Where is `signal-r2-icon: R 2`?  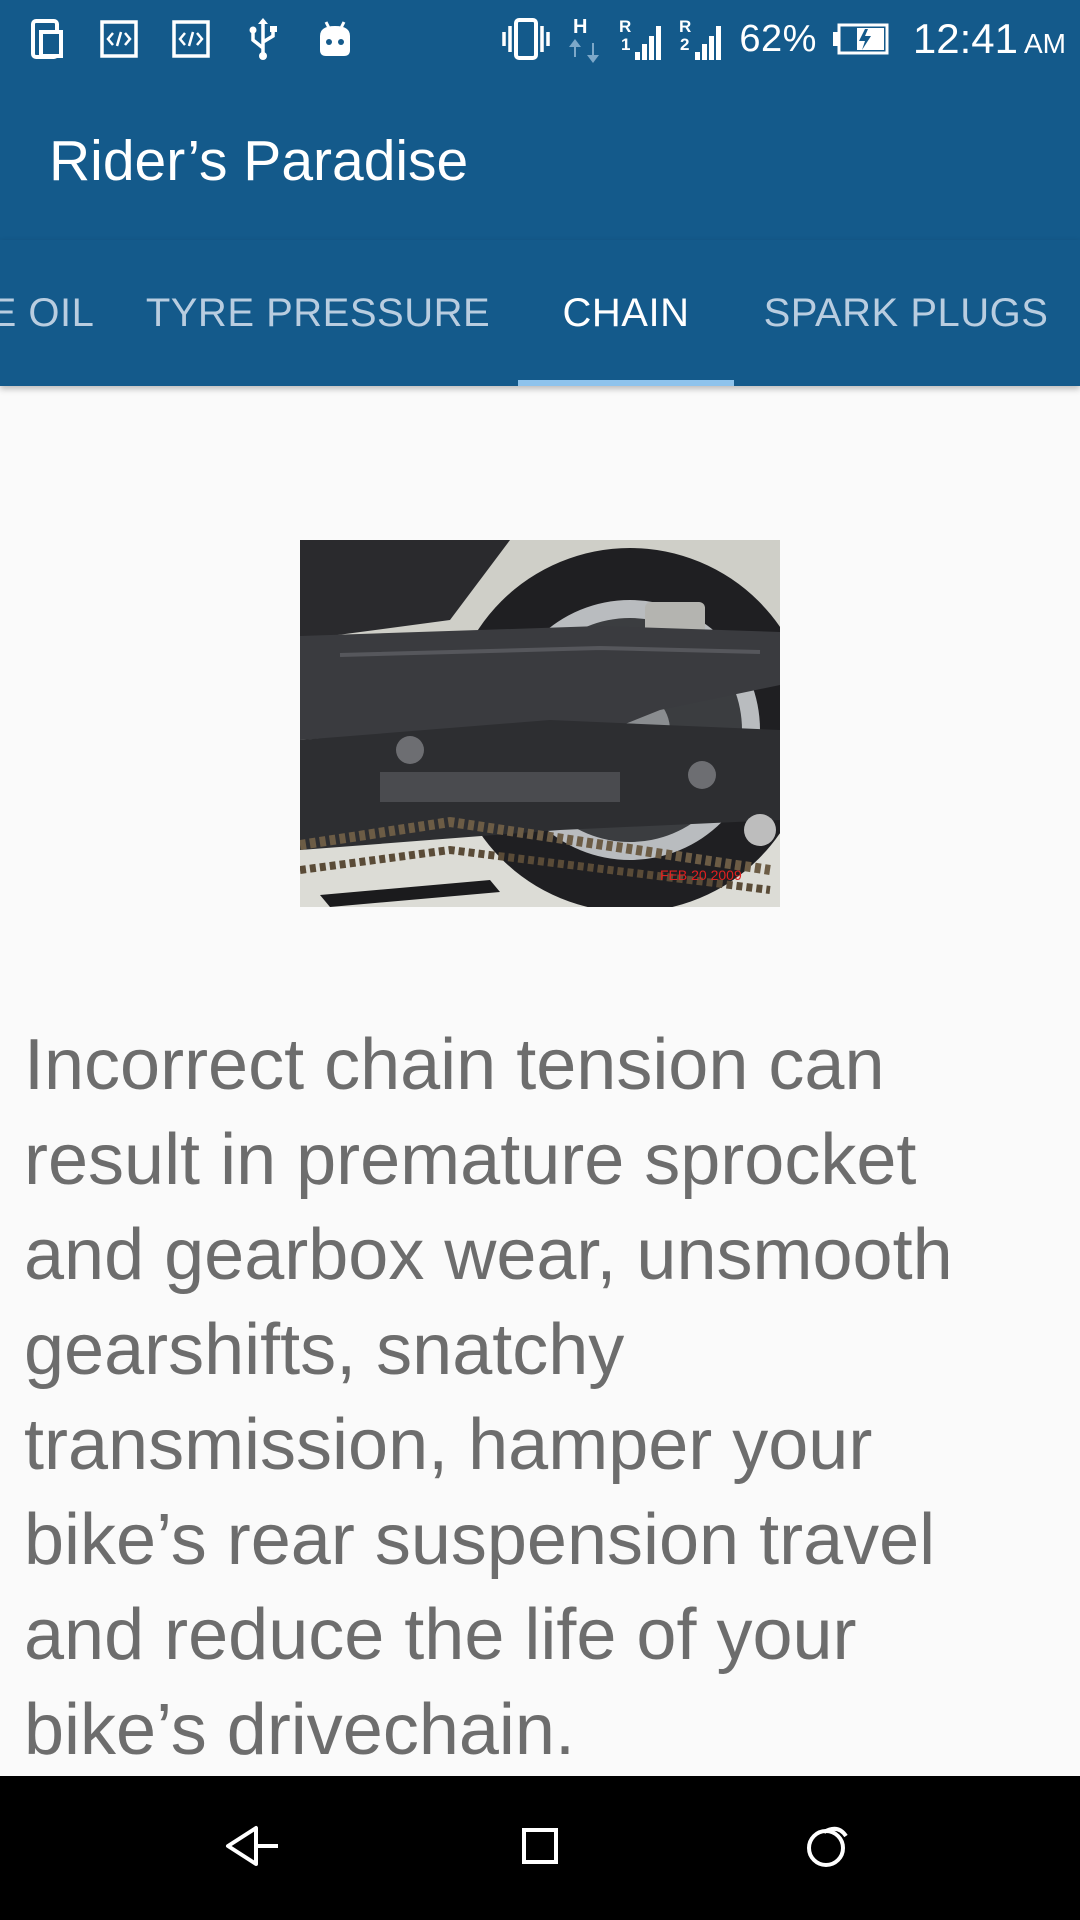 signal-r2-icon: R 2 is located at coordinates (702, 39).